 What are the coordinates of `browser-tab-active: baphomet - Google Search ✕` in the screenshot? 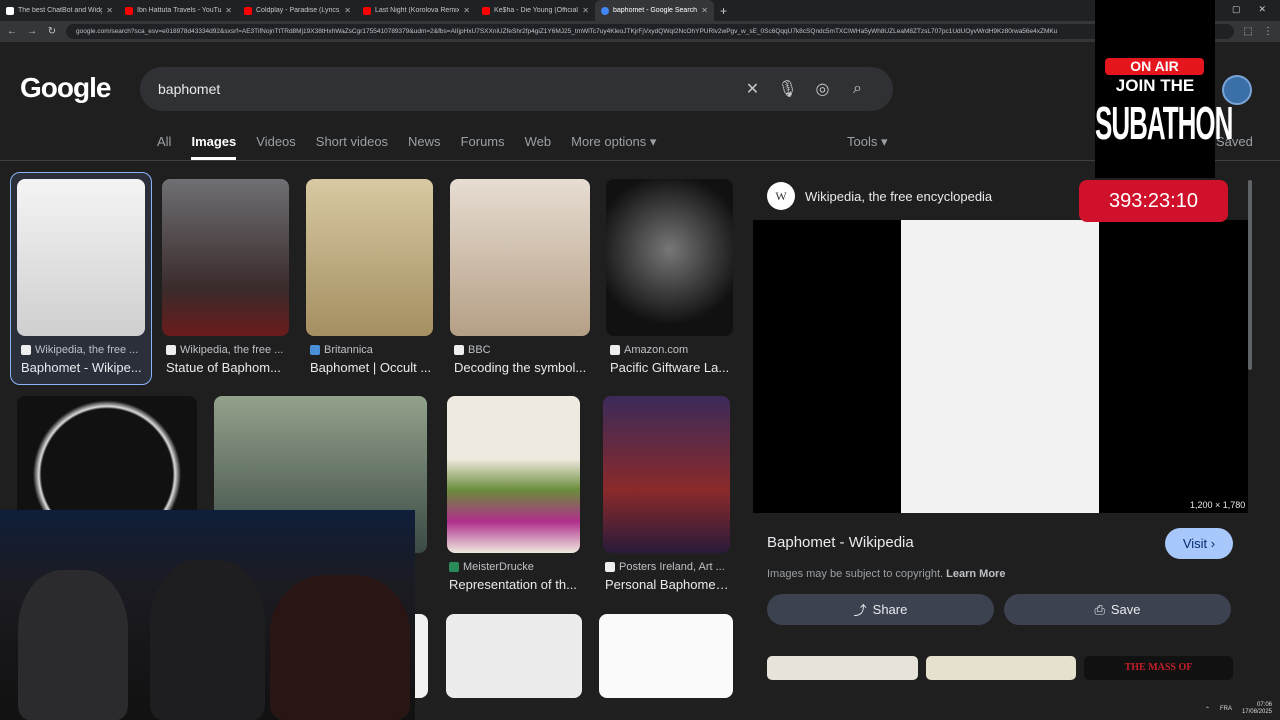 It's located at (654, 10).